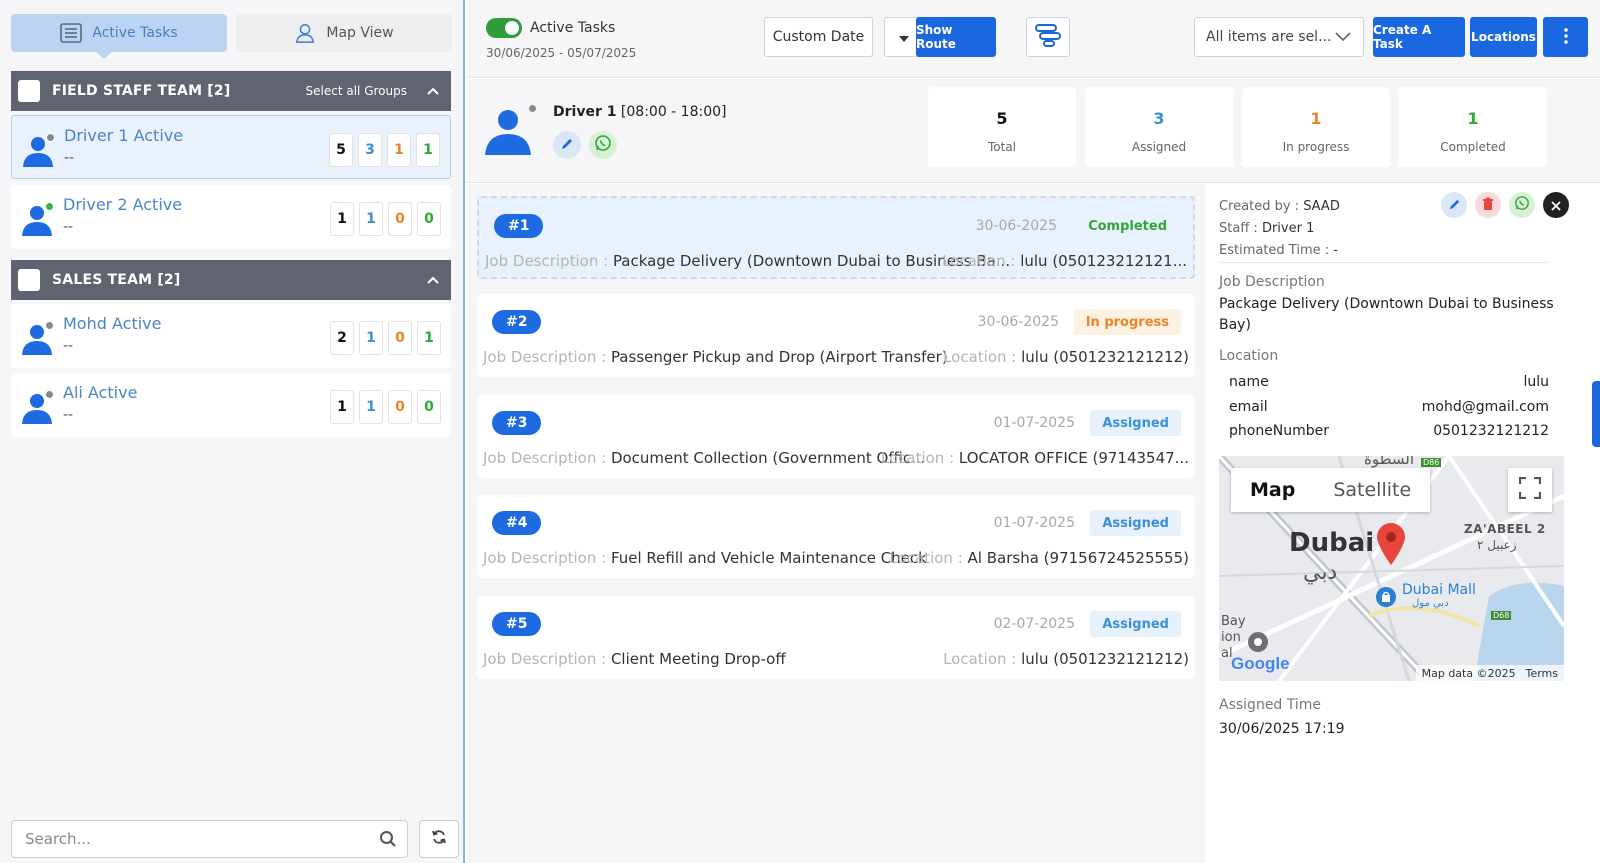 Image resolution: width=1600 pixels, height=863 pixels. What do you see at coordinates (1522, 205) in the screenshot?
I see `whatsapp-task-button` at bounding box center [1522, 205].